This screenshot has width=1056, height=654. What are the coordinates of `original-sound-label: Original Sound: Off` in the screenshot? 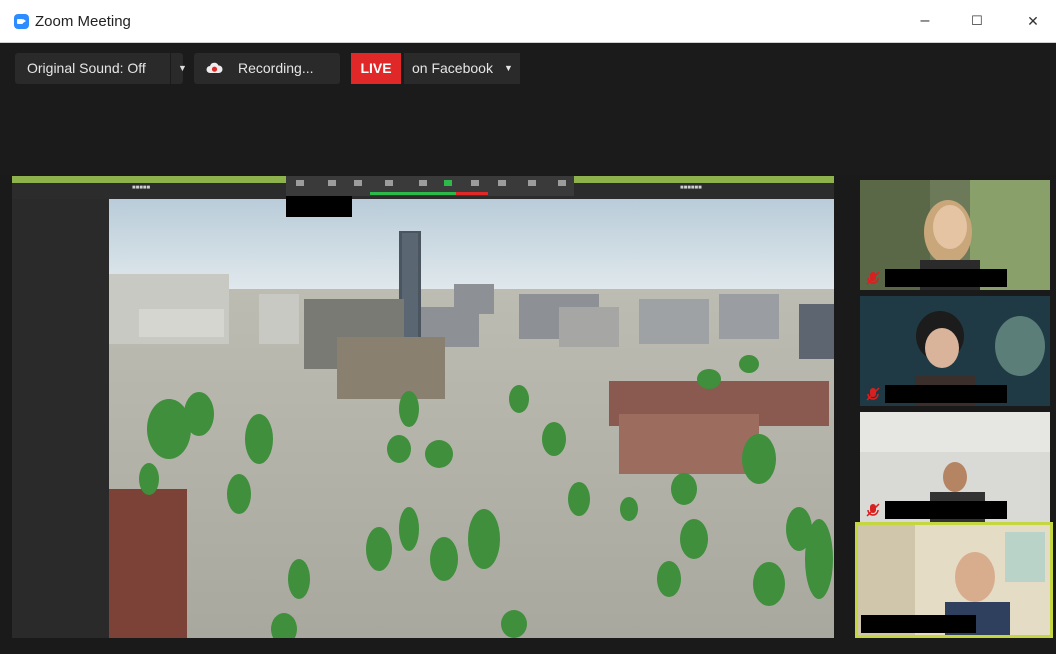 It's located at (86, 68).